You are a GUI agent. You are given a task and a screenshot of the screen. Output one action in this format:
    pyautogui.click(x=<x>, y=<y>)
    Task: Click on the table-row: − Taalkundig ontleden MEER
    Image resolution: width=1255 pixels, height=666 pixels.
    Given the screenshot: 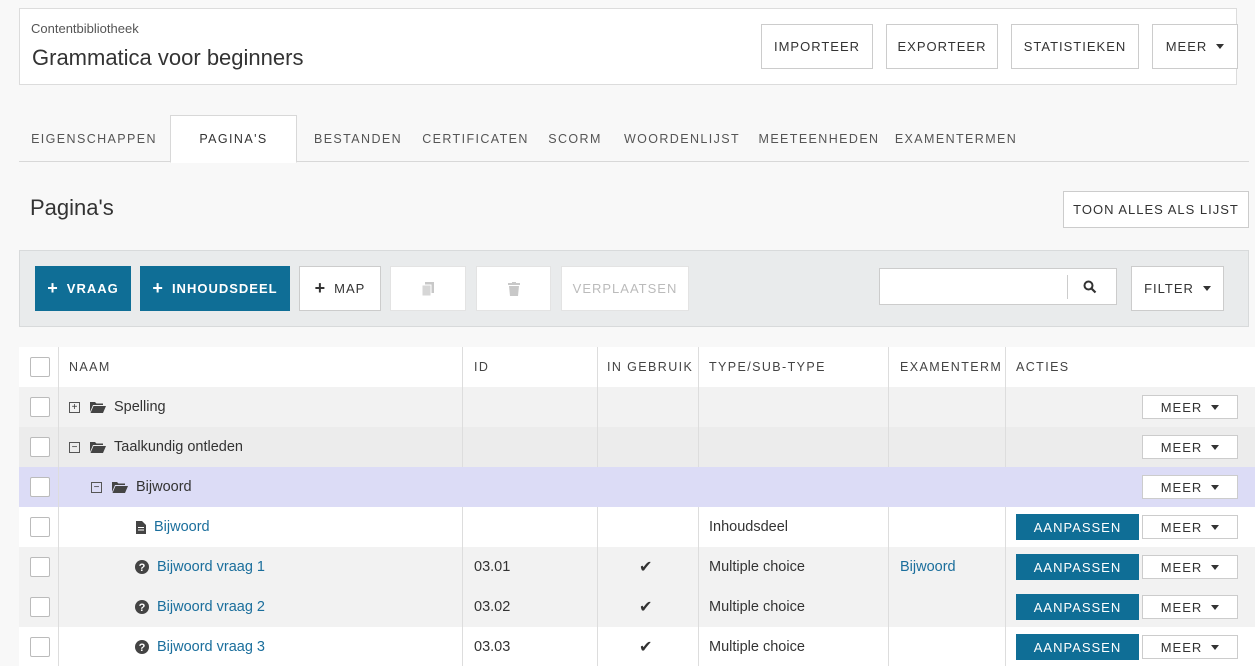 What is the action you would take?
    pyautogui.click(x=637, y=447)
    